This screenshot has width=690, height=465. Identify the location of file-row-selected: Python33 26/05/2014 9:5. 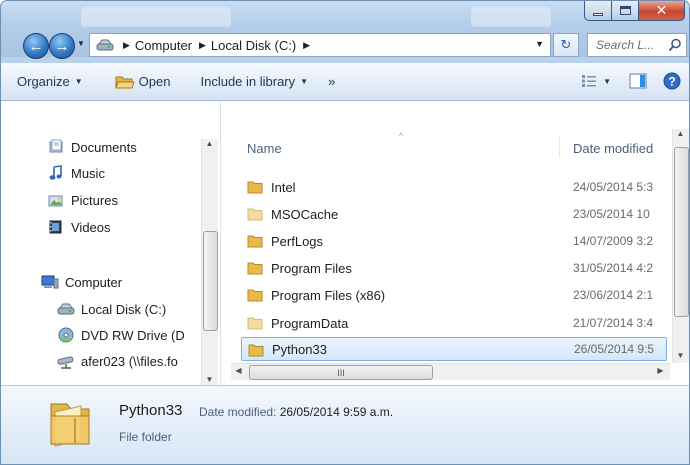
(454, 349).